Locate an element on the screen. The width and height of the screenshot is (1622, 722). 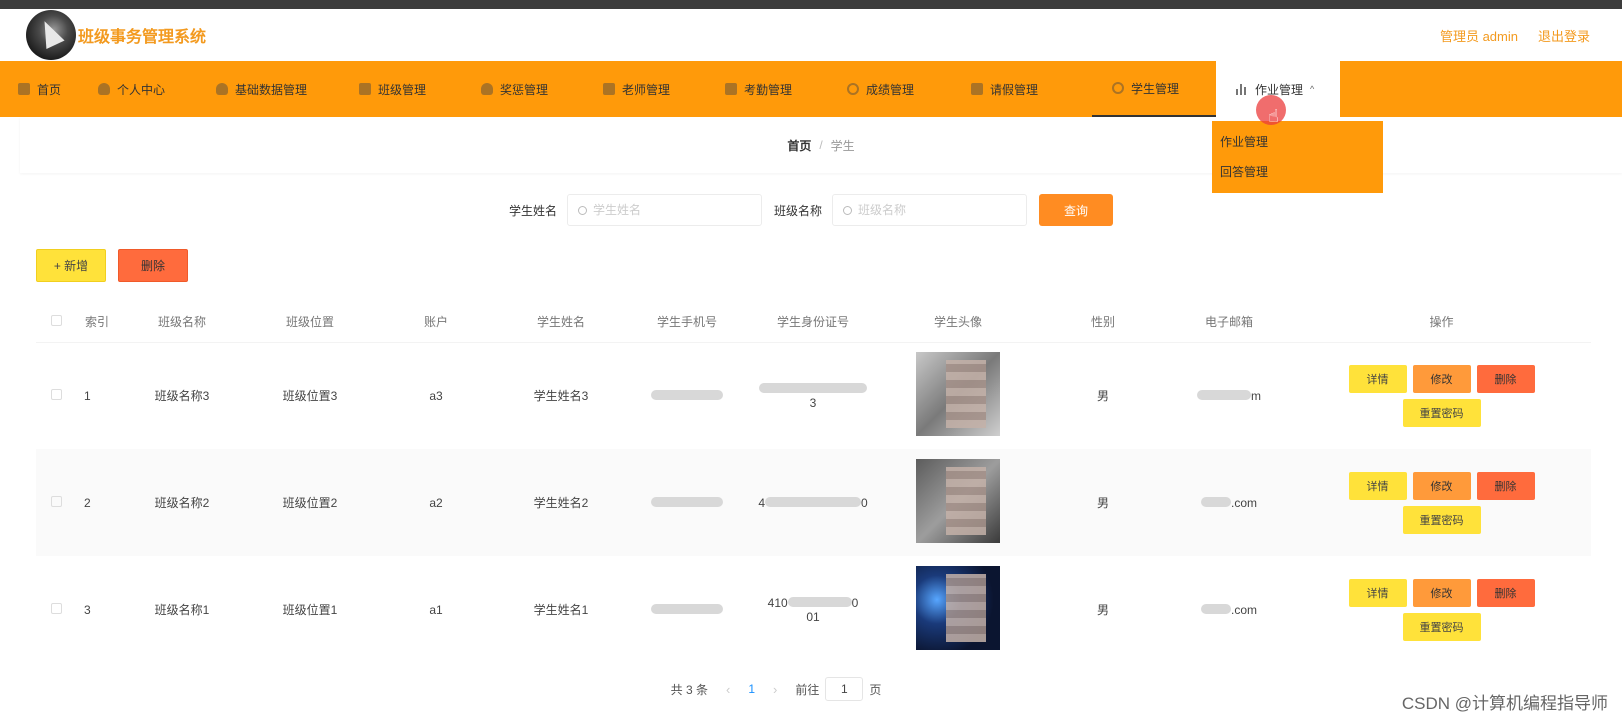
goto-unit: 页 is located at coordinates (875, 689).